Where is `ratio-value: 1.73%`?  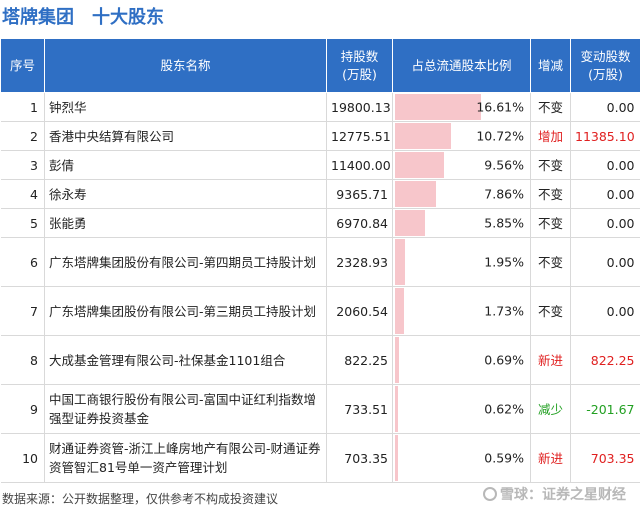 ratio-value: 1.73% is located at coordinates (504, 311).